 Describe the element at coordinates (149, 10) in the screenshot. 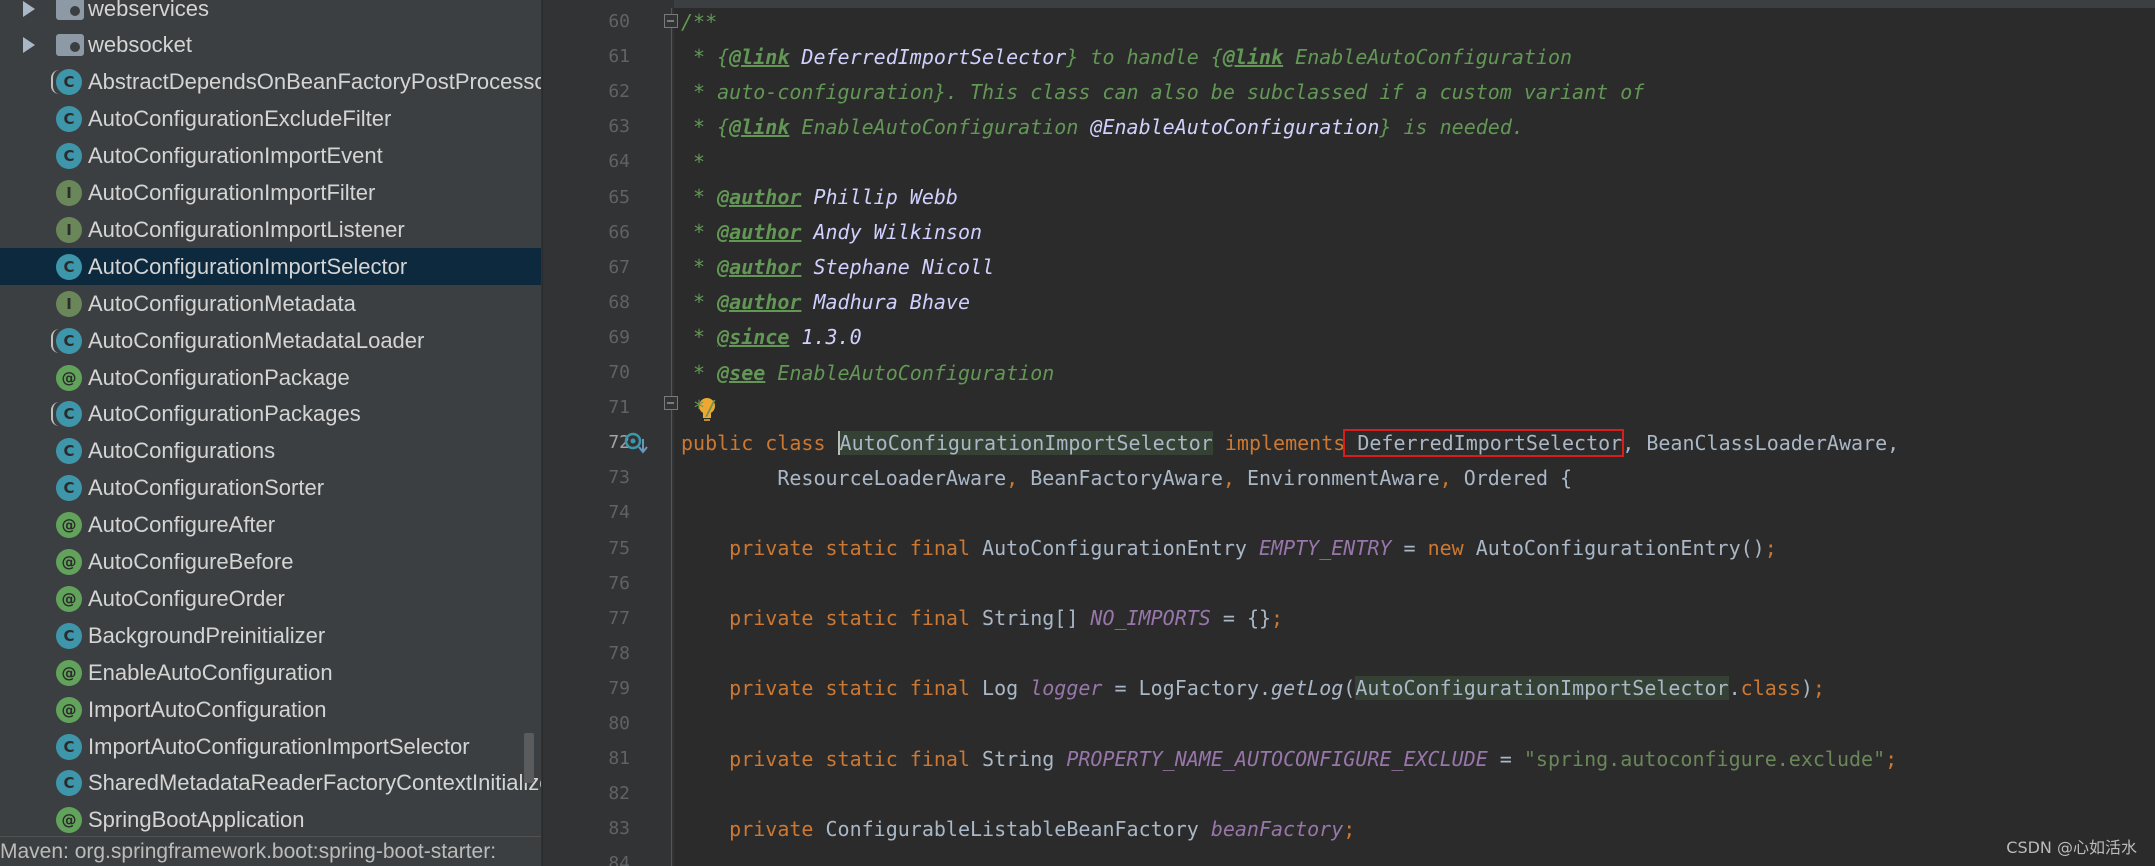

I see `tree-item-label: webservices` at that location.